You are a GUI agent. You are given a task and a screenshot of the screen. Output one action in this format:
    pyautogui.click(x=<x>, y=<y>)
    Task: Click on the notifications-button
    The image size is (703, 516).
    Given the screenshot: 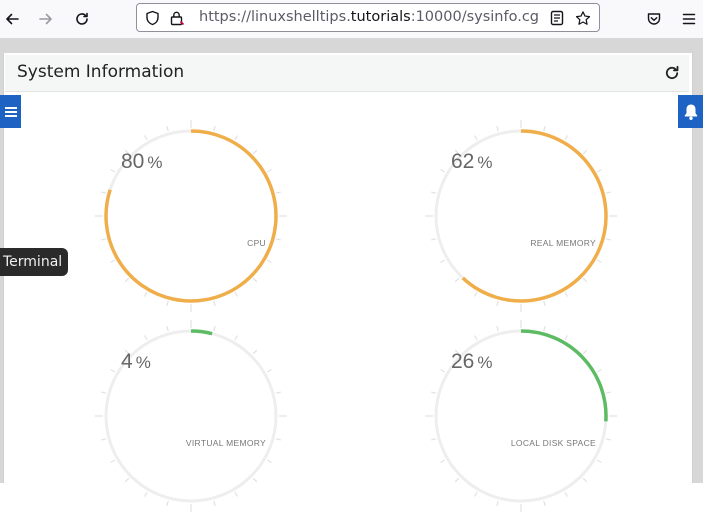 What is the action you would take?
    pyautogui.click(x=690, y=111)
    